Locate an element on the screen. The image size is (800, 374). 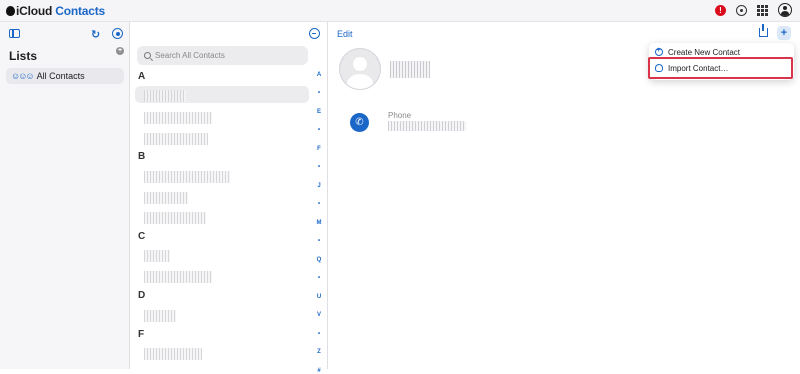
add-circle-icon is located at coordinates (741, 10).